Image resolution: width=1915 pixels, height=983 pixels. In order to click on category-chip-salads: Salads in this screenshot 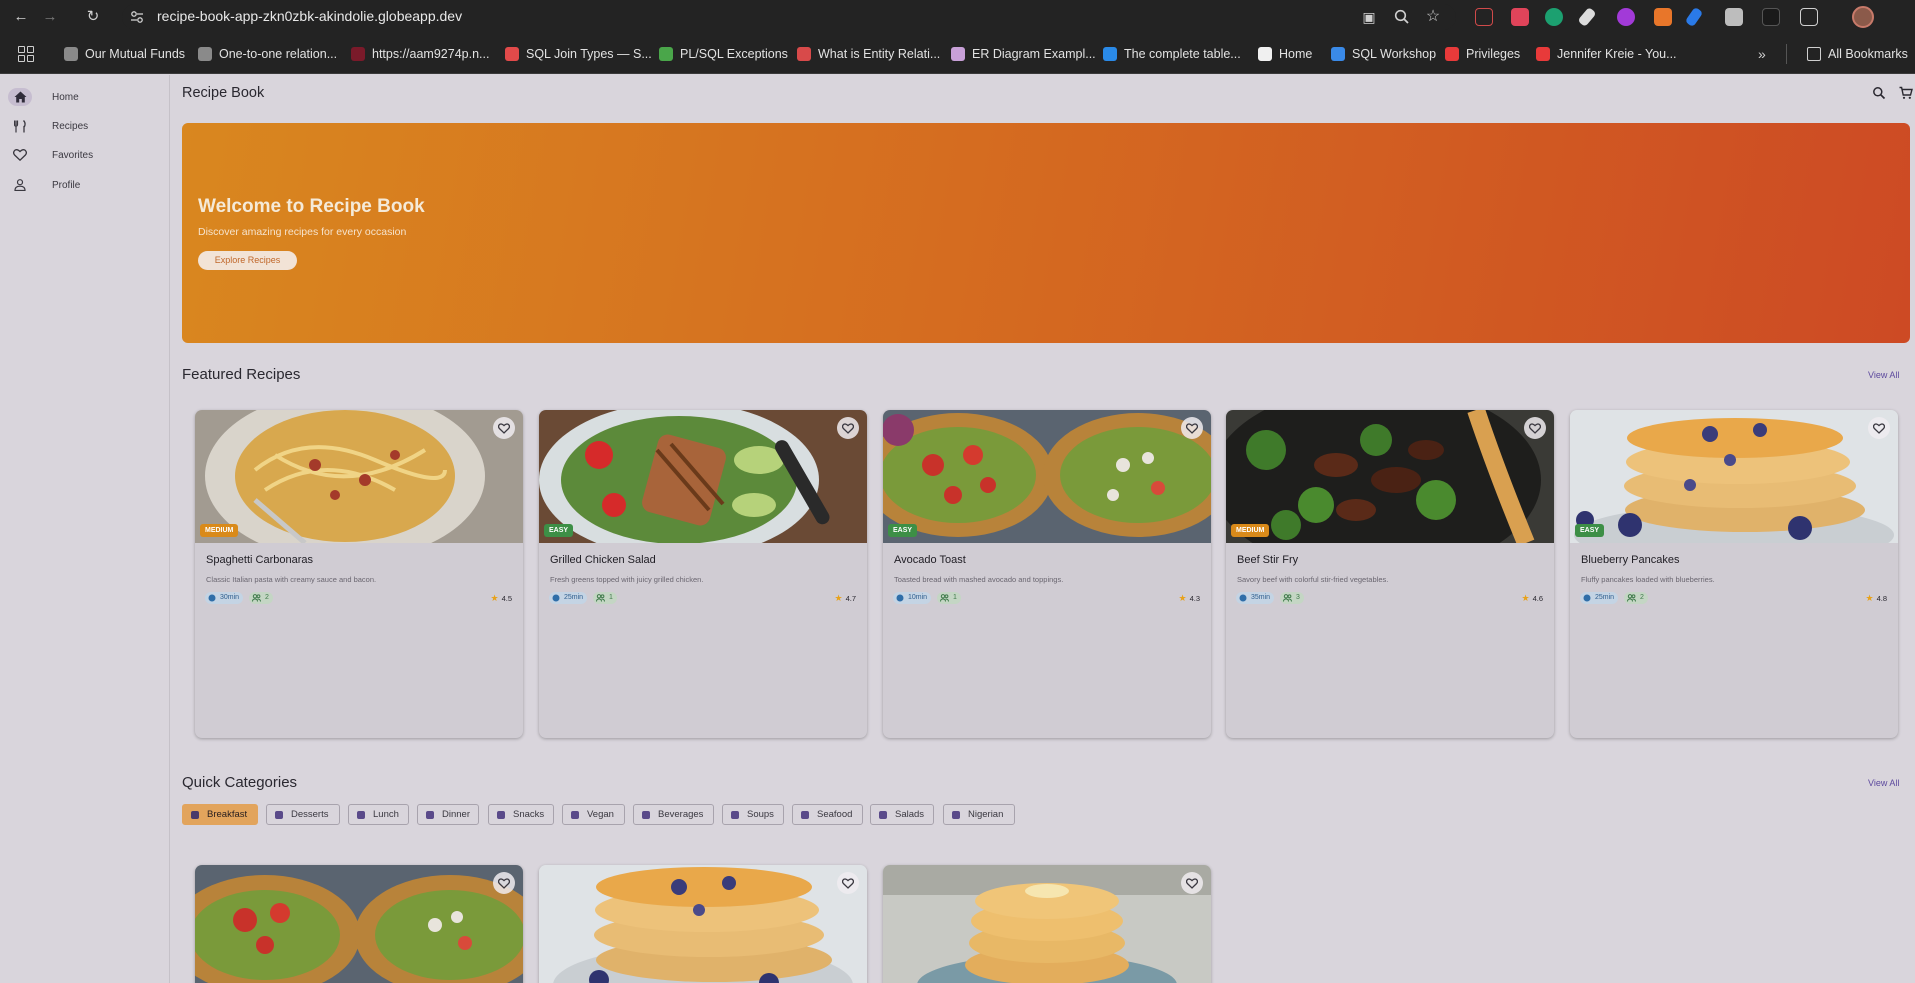, I will do `click(902, 814)`.